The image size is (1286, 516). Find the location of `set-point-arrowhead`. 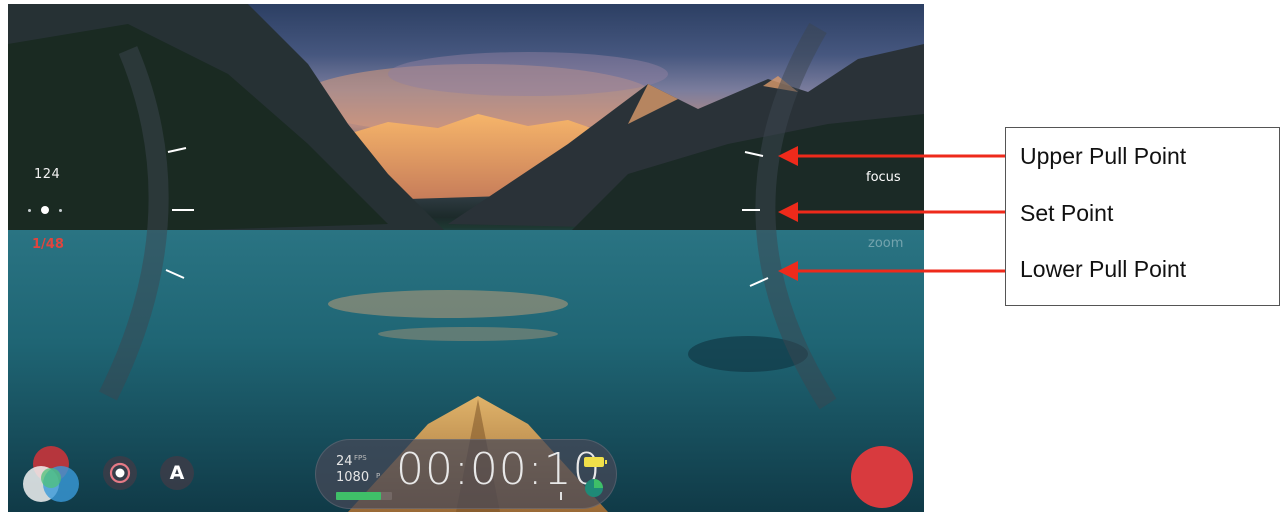

set-point-arrowhead is located at coordinates (788, 212).